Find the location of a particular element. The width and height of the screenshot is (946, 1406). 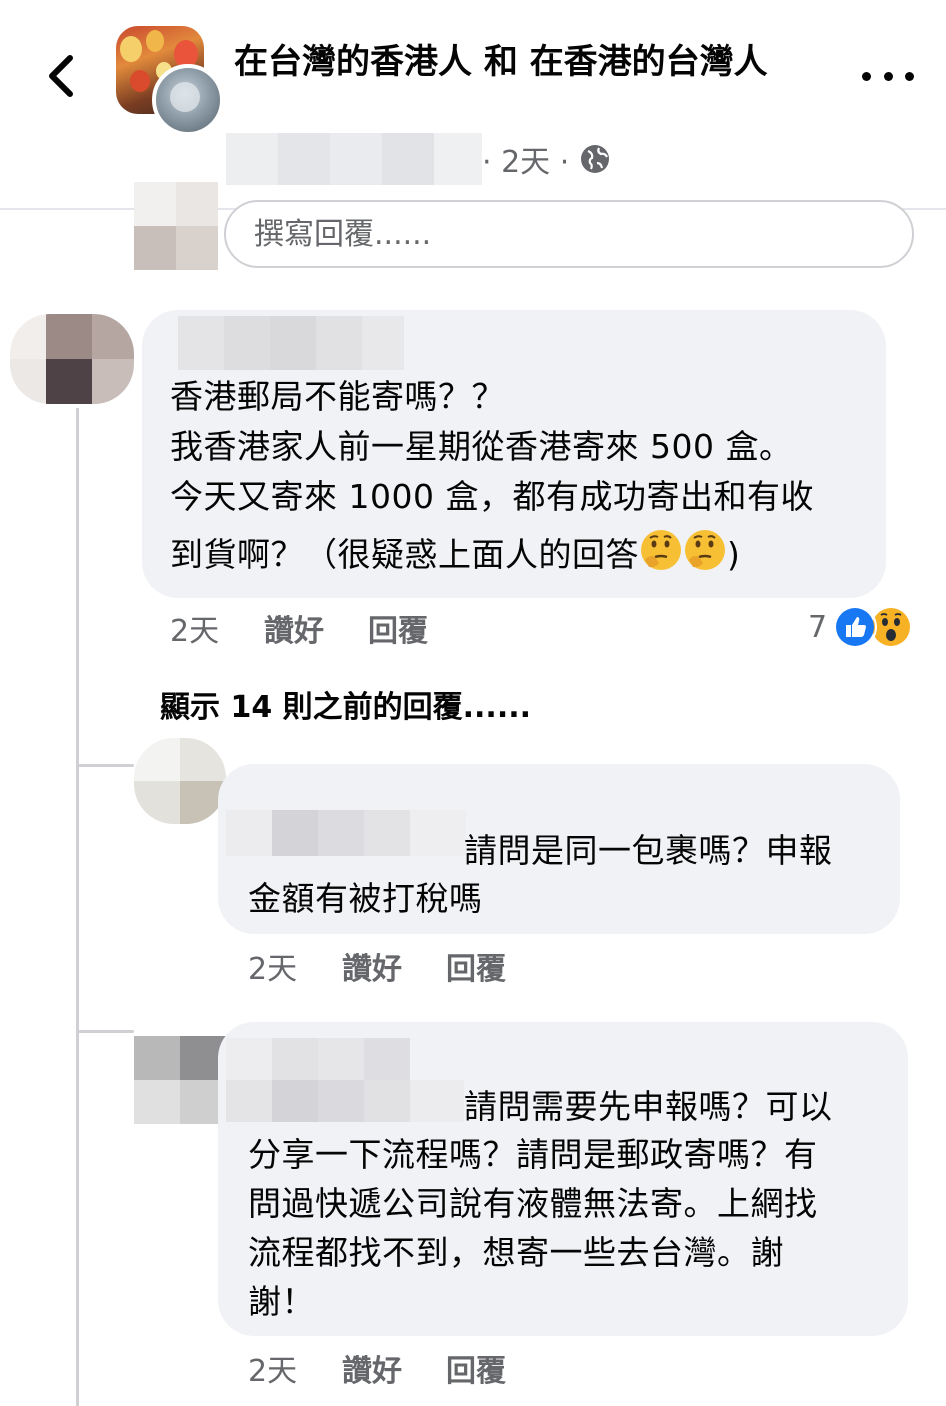

post-time: · 2天 · is located at coordinates (525, 159).